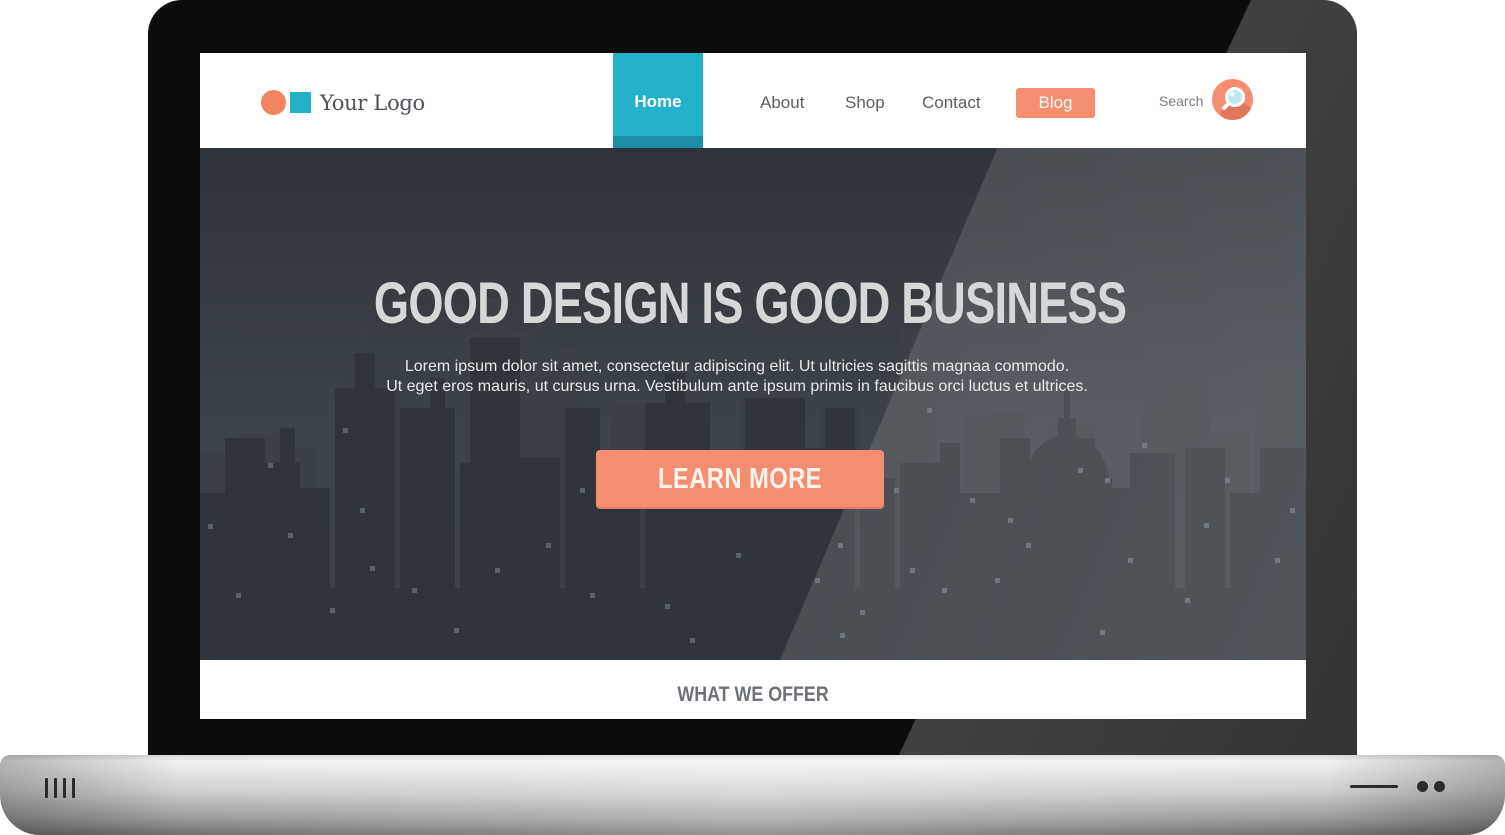 This screenshot has height=835, width=1505. What do you see at coordinates (1181, 101) in the screenshot?
I see `search-label: Search` at bounding box center [1181, 101].